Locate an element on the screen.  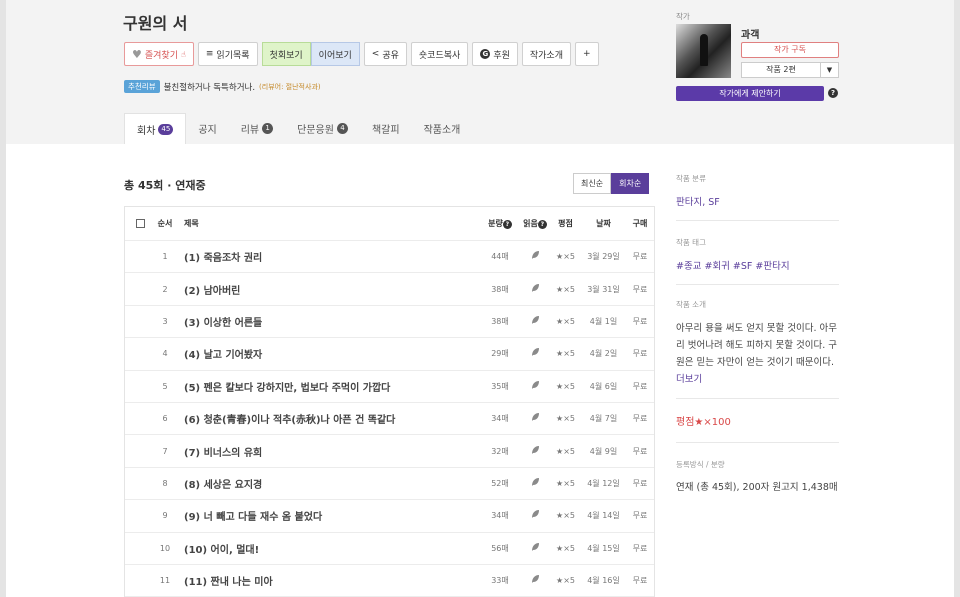
episode-no: 1 is located at coordinates (165, 257).